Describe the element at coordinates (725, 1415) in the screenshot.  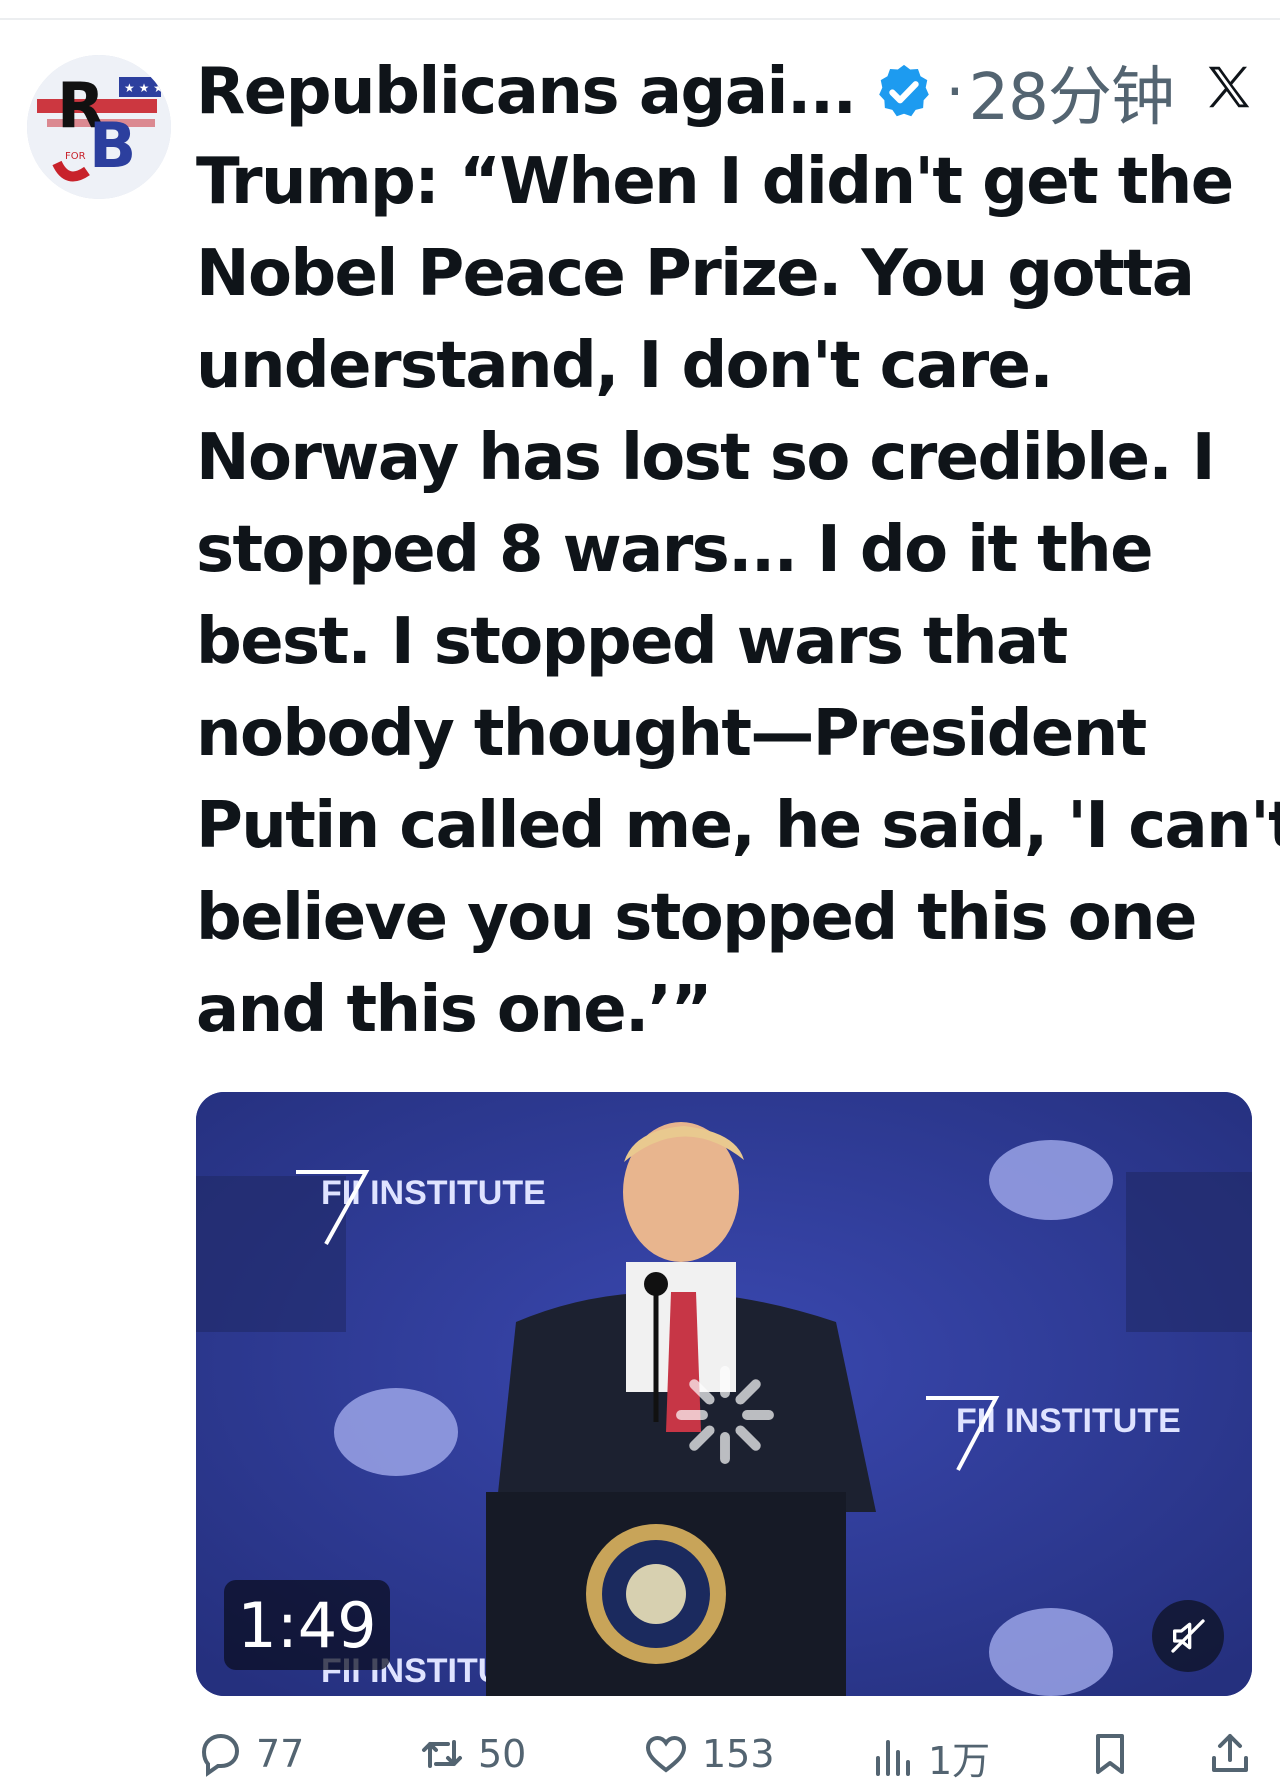
I see `loading-spinner-icon` at that location.